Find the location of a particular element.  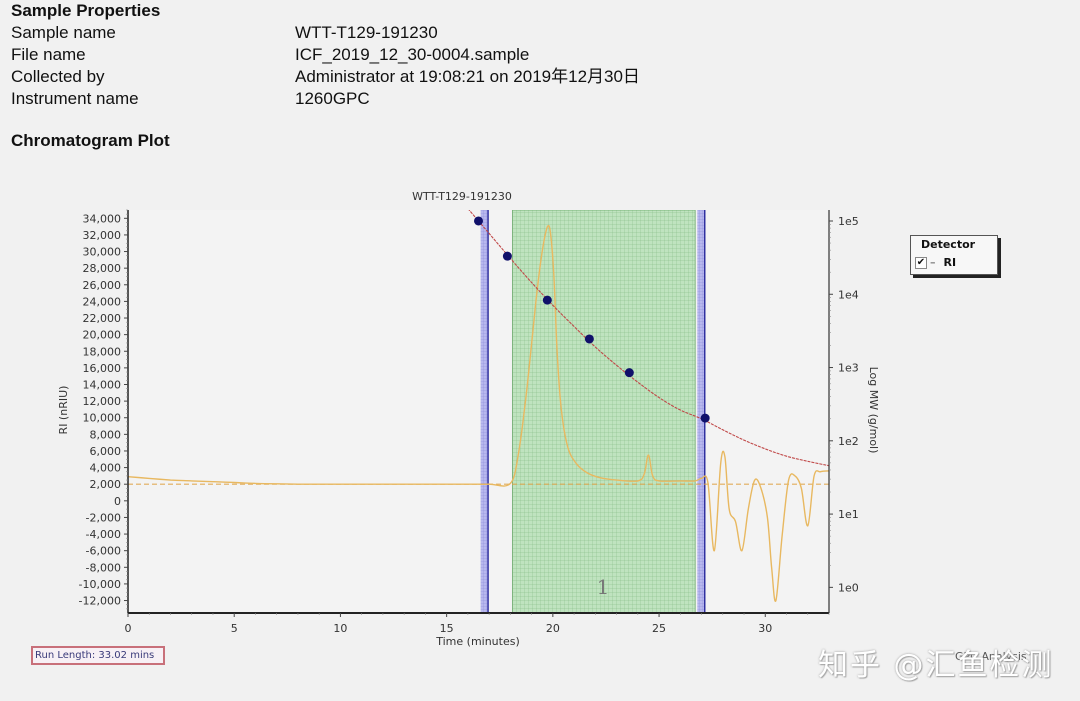

legend-item-ri: ✔ – RI is located at coordinates (935, 262).